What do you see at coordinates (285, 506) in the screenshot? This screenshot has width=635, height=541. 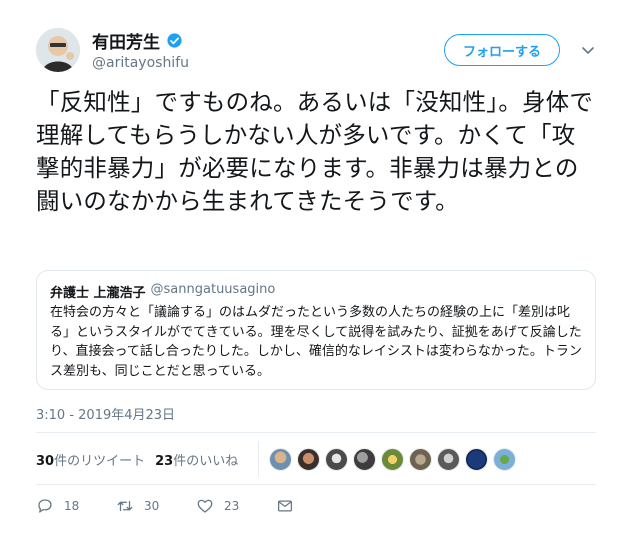 I see `message-icon` at bounding box center [285, 506].